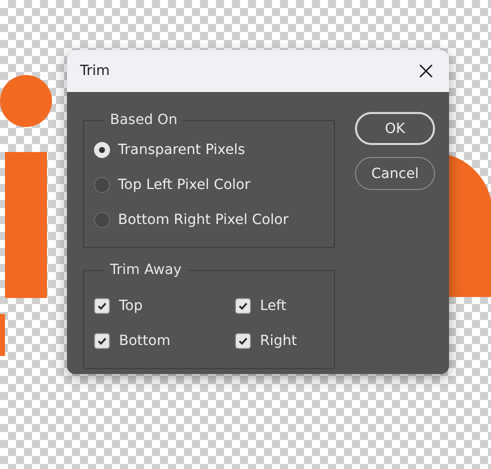 This screenshot has height=469, width=491. Describe the element at coordinates (273, 306) in the screenshot. I see `checkbox-label: Left` at that location.